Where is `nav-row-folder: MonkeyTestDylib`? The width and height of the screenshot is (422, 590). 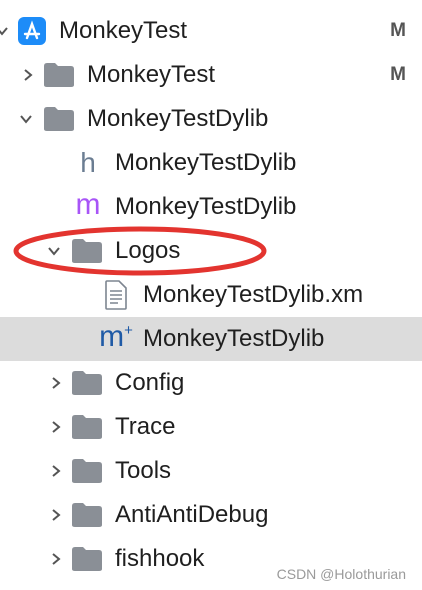
nav-row-folder: MonkeyTestDylib is located at coordinates (211, 119).